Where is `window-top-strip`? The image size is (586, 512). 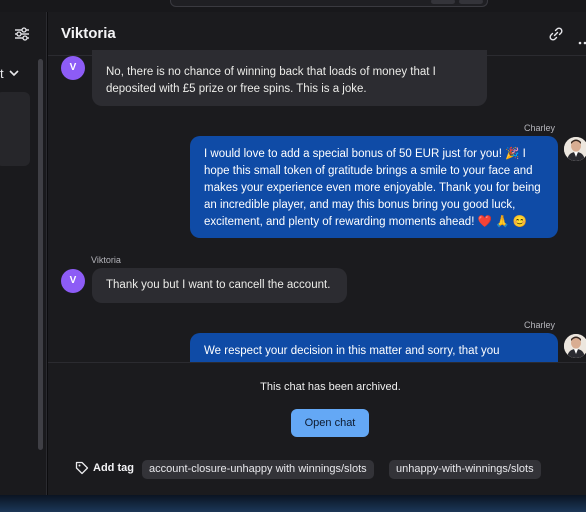 window-top-strip is located at coordinates (293, 6).